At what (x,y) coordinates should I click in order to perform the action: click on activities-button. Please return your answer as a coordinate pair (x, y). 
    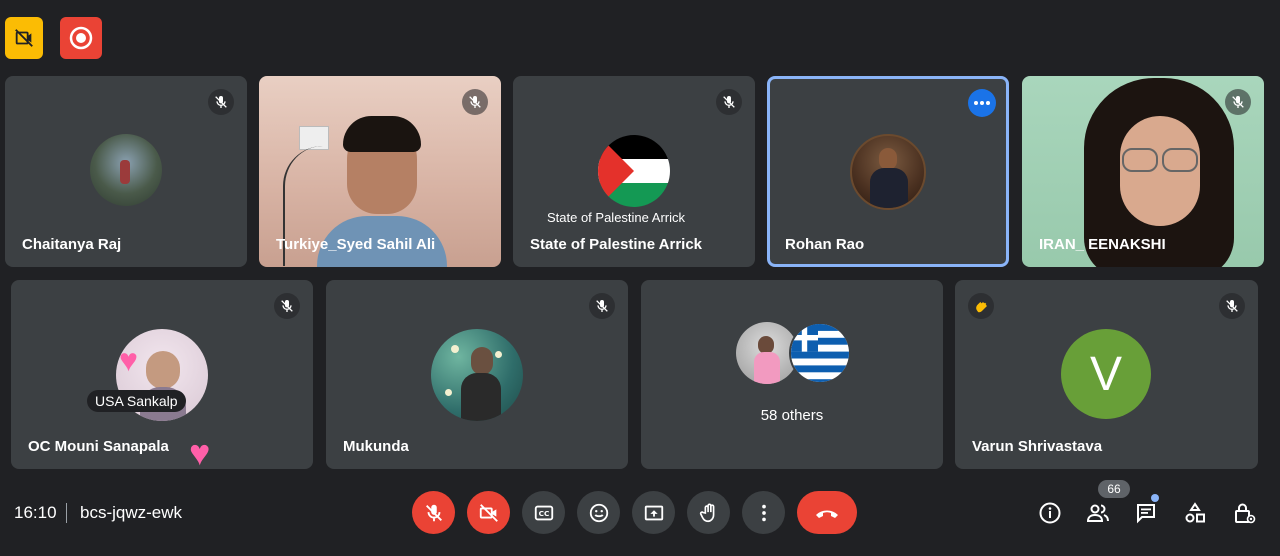
    Looking at the image, I should click on (1195, 513).